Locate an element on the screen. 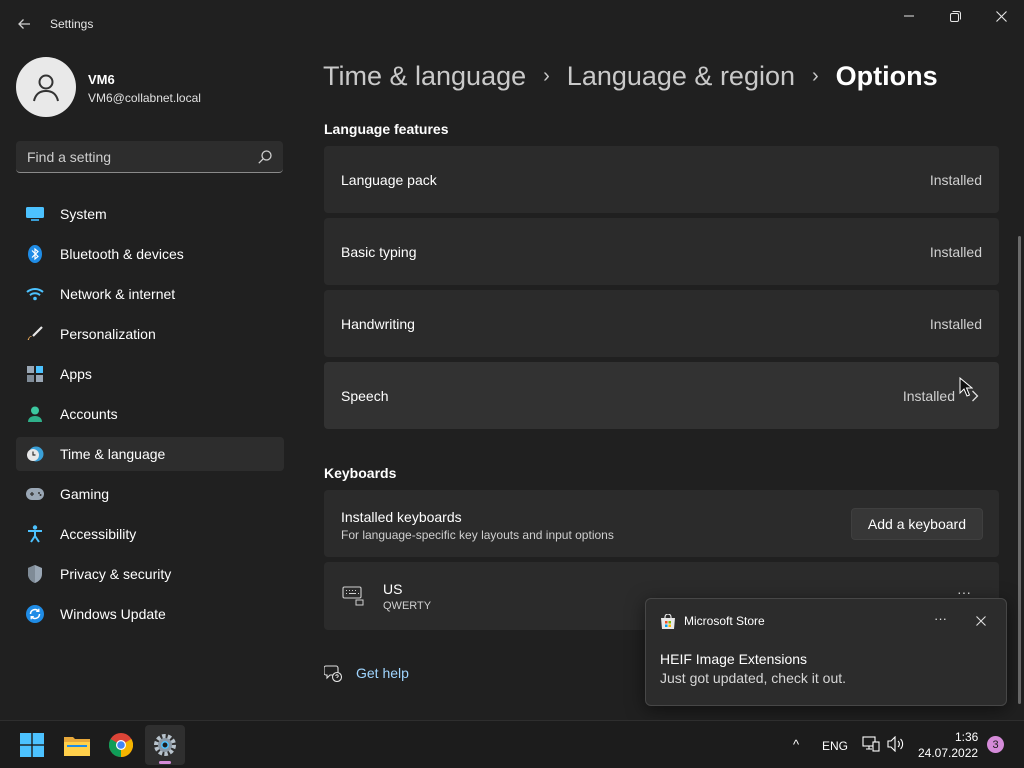 The image size is (1024, 768). chrome-icon is located at coordinates (121, 745).